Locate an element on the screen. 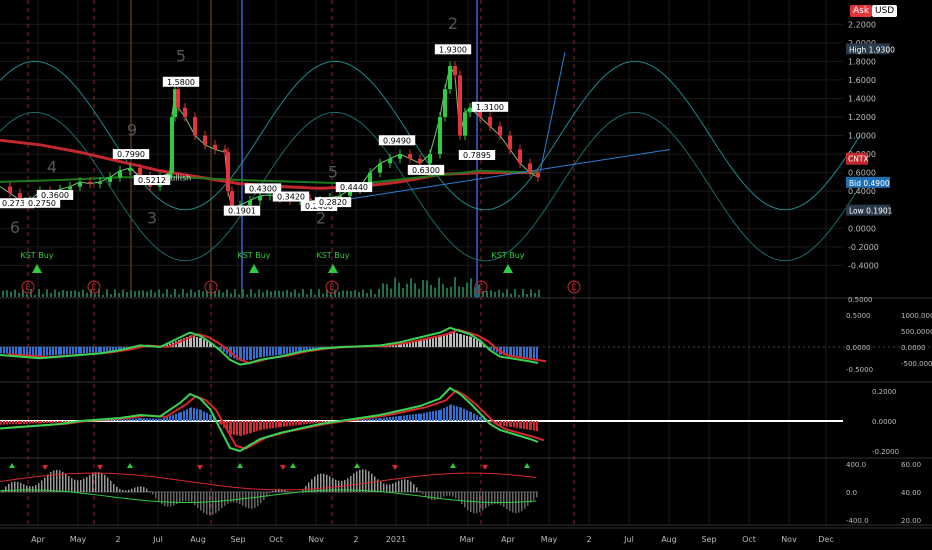 The image size is (932, 550). price-axis-cut: 0.5000 is located at coordinates (860, 300).